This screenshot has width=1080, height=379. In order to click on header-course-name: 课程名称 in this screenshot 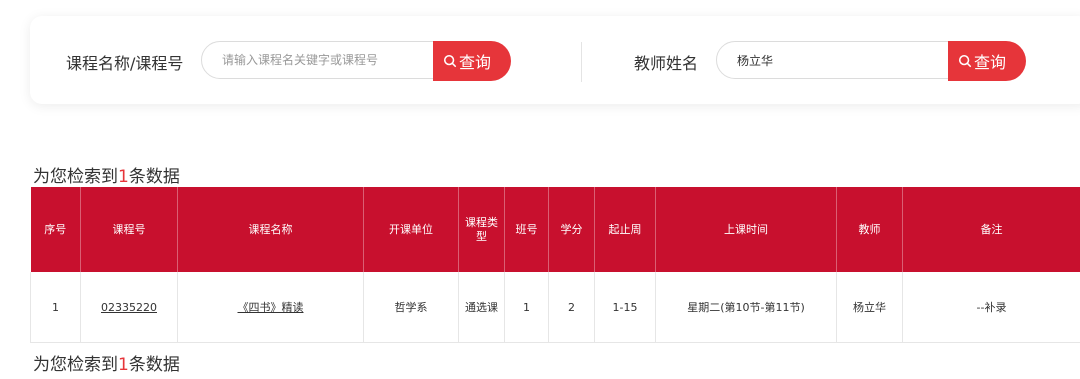, I will do `click(270, 229)`.